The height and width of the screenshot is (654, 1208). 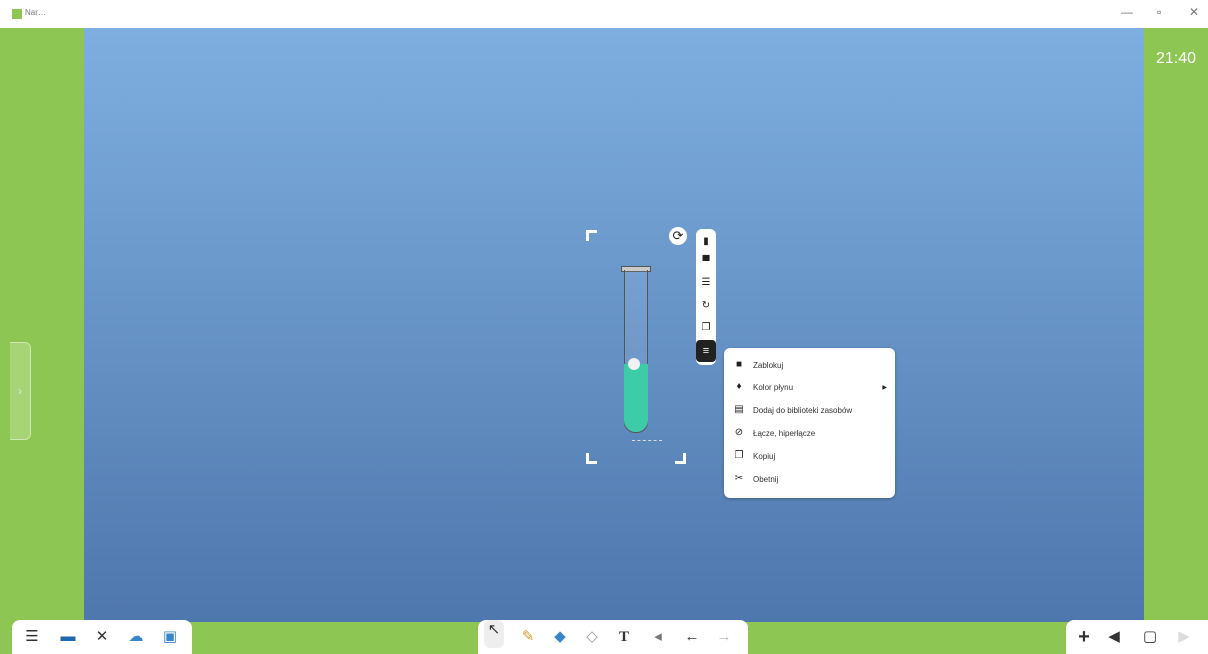 What do you see at coordinates (706, 351) in the screenshot?
I see `menu-icon: ≡` at bounding box center [706, 351].